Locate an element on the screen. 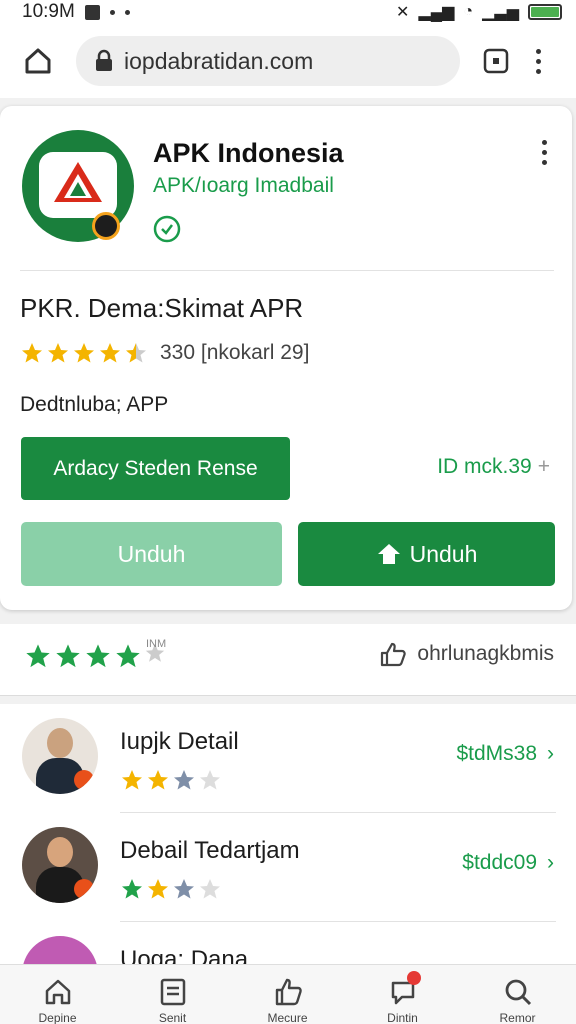 The width and height of the screenshot is (576, 1024). list-icon is located at coordinates (172, 992).